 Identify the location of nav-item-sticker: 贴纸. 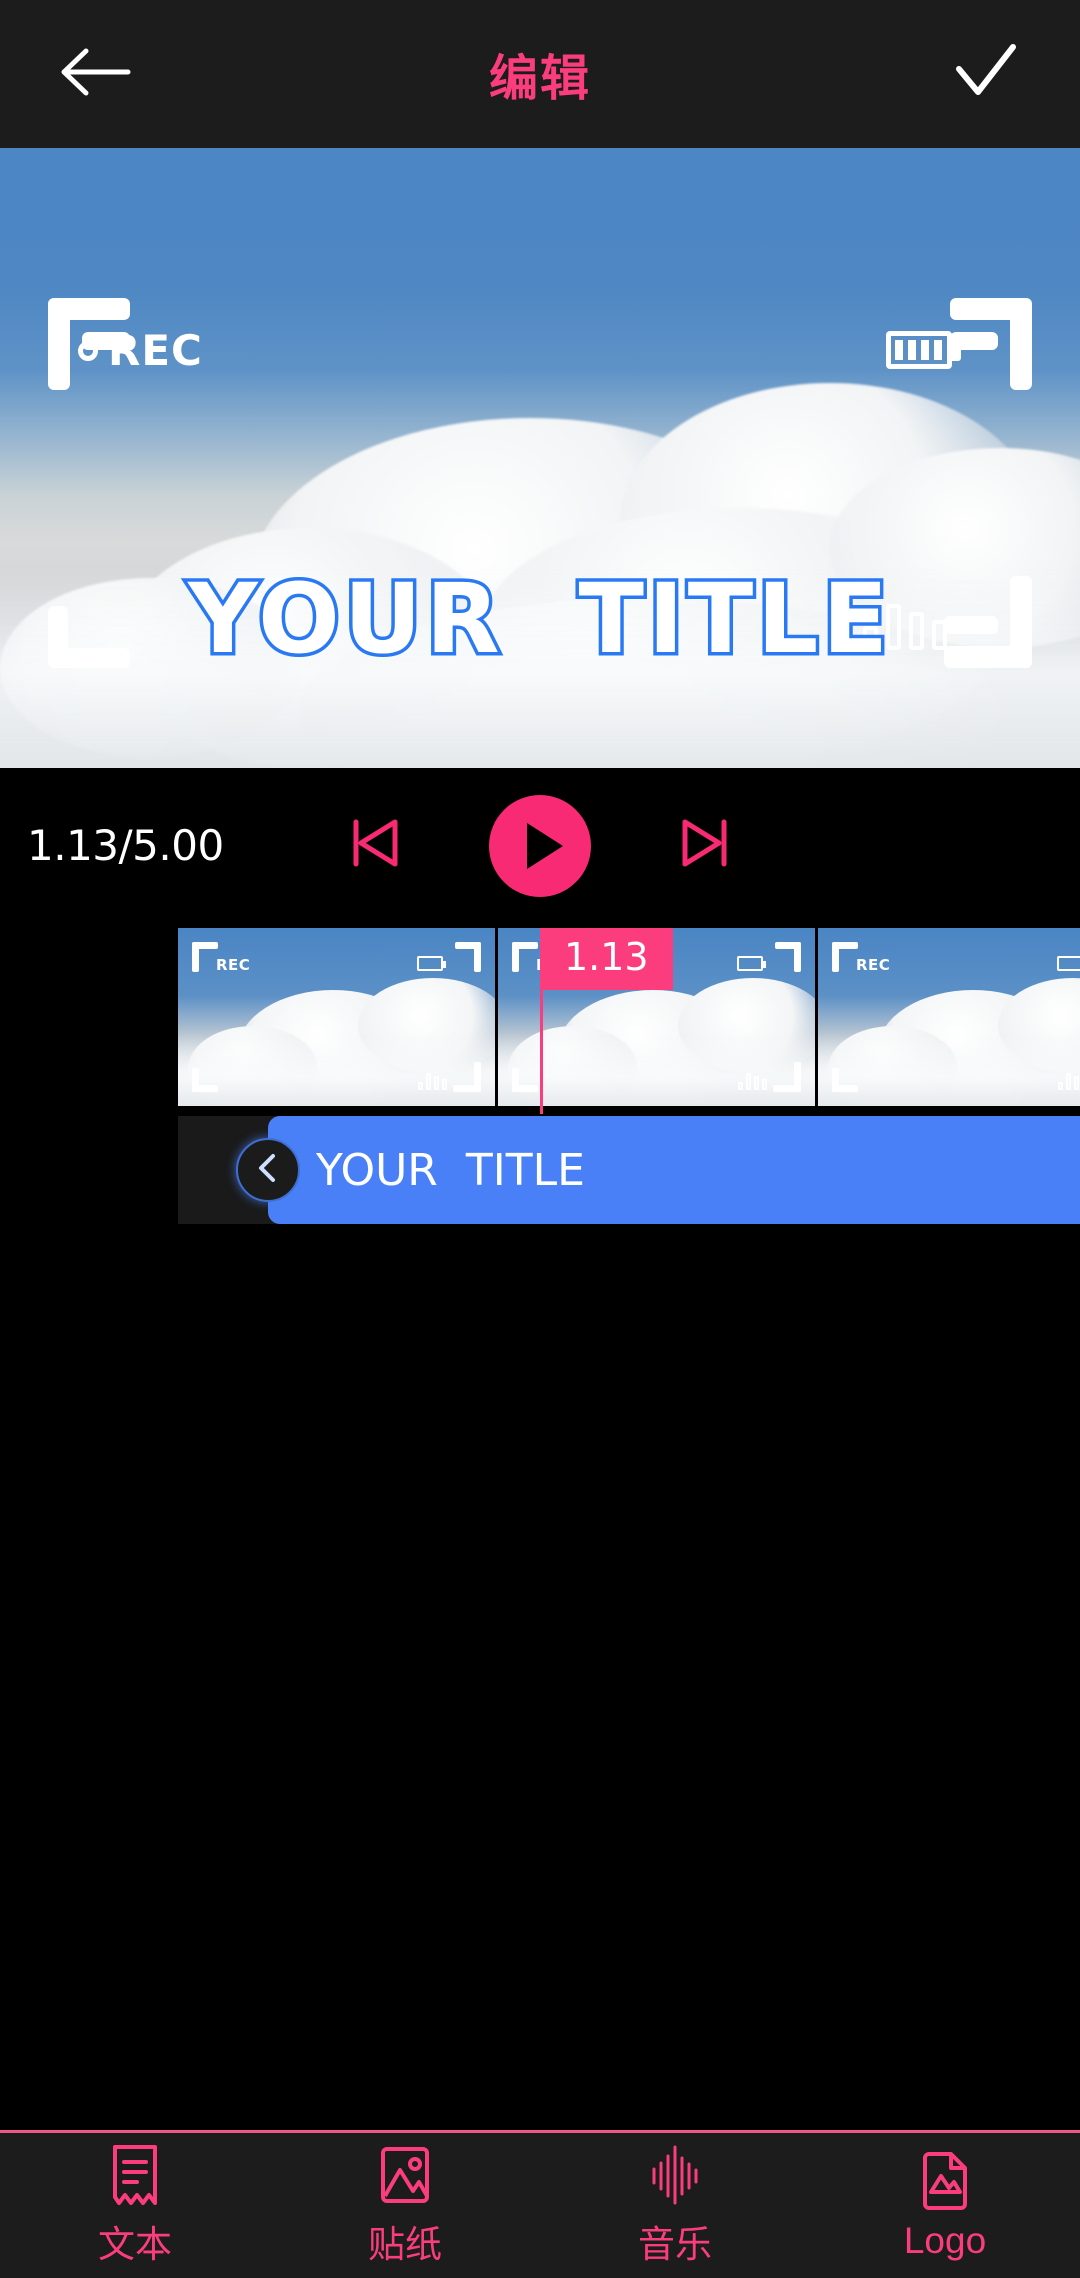
(405, 2206).